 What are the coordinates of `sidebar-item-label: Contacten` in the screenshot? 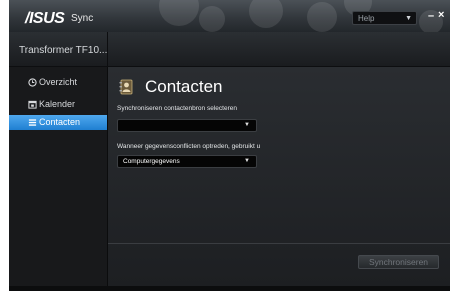 It's located at (60, 122).